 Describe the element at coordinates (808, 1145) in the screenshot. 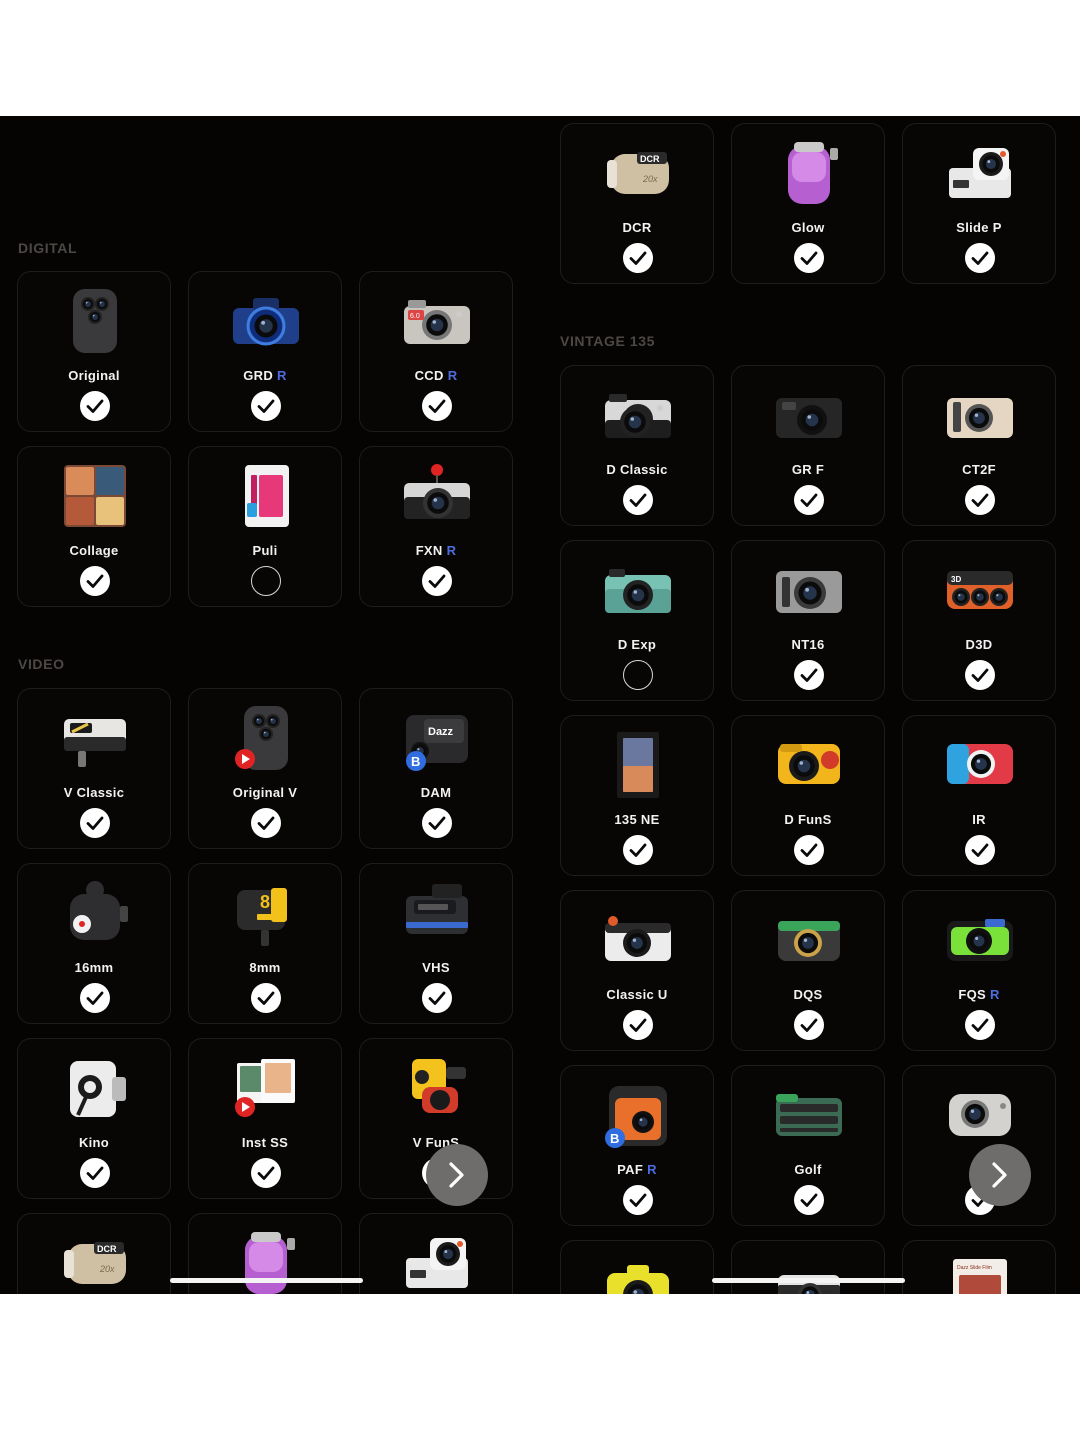

I see `camera-card: Golf` at that location.